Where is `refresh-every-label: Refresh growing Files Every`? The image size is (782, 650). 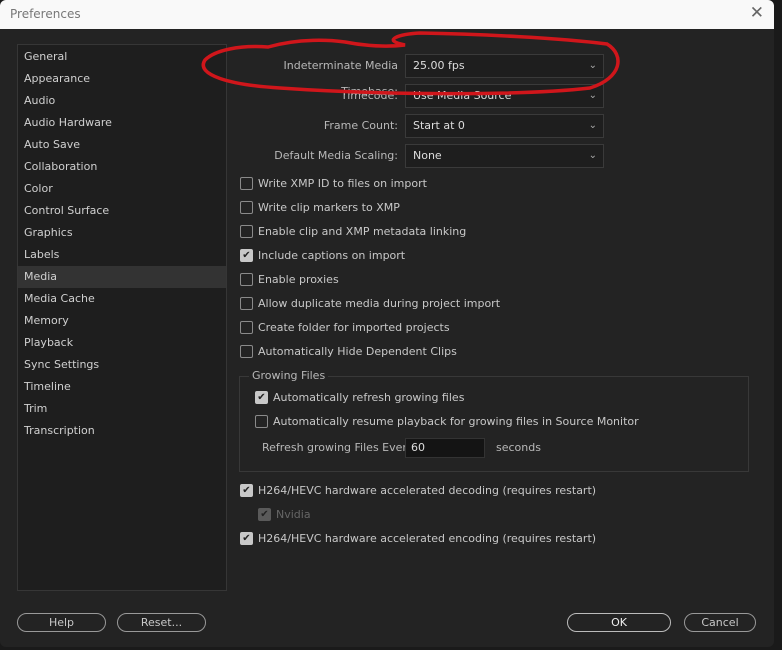 refresh-every-label: Refresh growing Files Every is located at coordinates (338, 447).